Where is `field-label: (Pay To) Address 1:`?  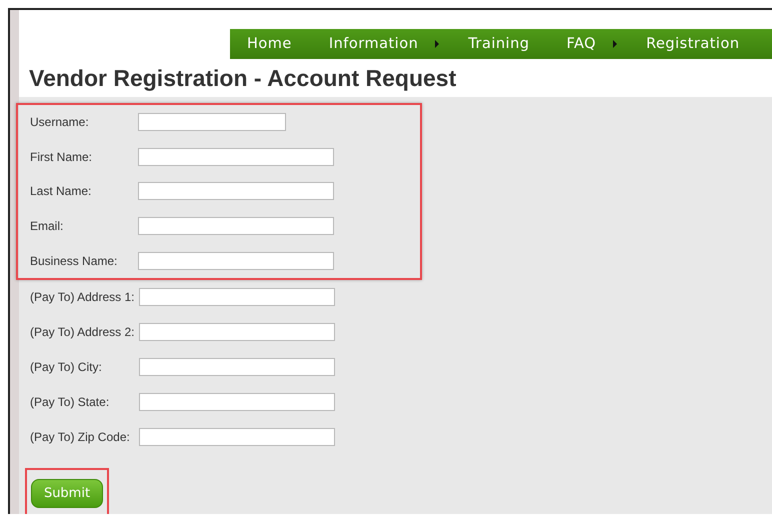 field-label: (Pay To) Address 1: is located at coordinates (83, 297).